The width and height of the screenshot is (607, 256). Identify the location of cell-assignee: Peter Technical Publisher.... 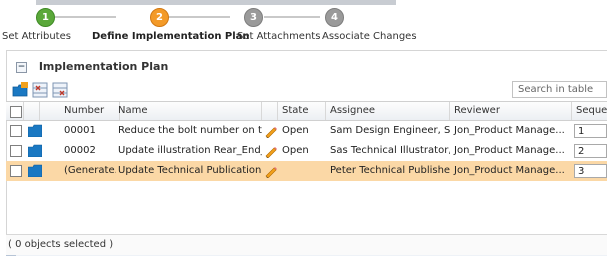
(388, 171).